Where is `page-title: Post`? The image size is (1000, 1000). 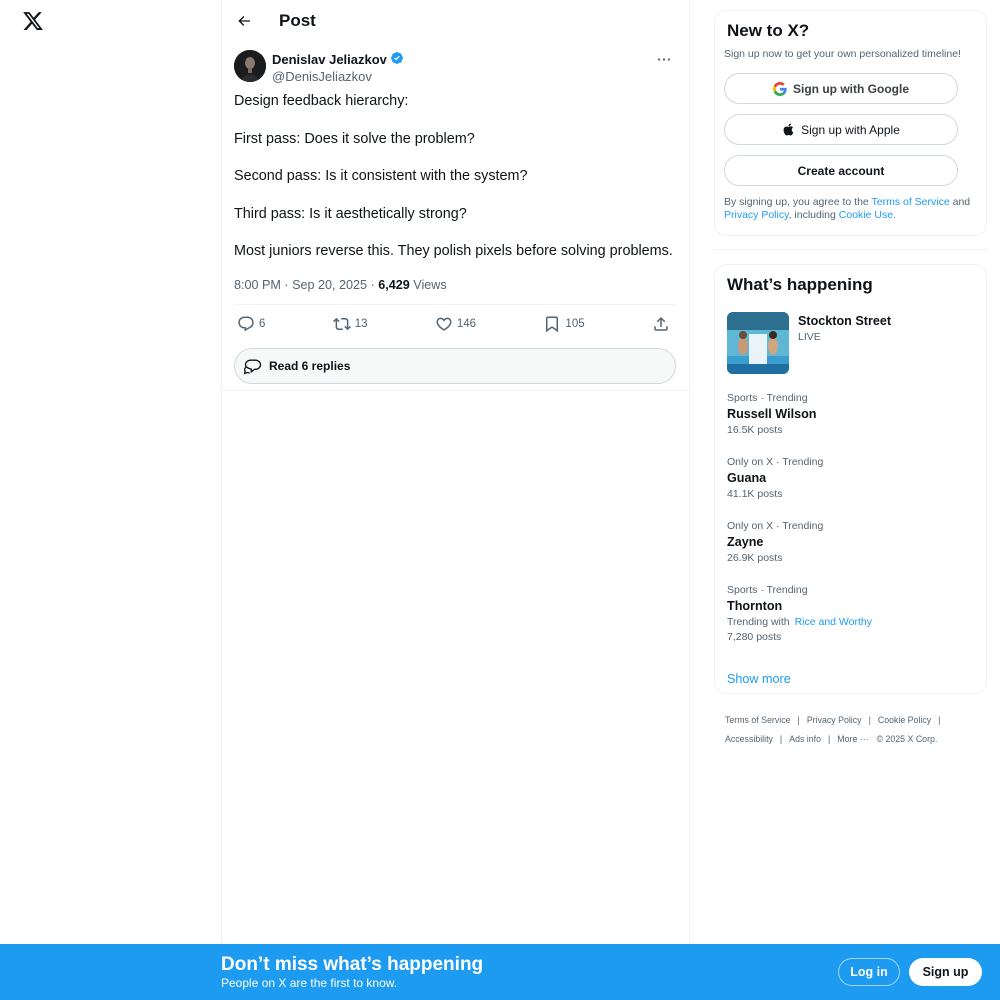 page-title: Post is located at coordinates (297, 20).